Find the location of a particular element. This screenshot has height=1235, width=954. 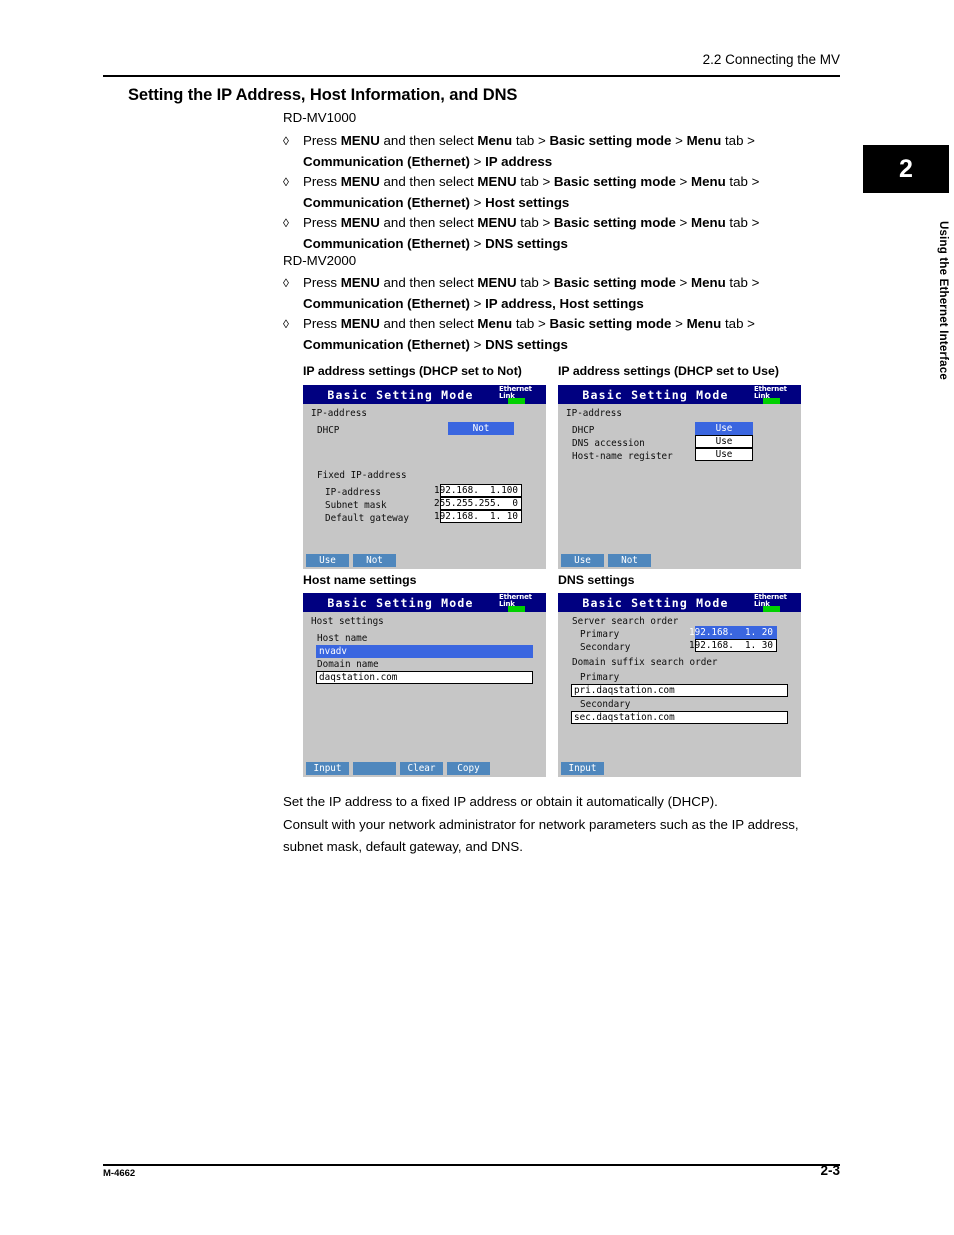

chapter-title-vertical: Using the Ethernet Interface is located at coordinates (943, 300).